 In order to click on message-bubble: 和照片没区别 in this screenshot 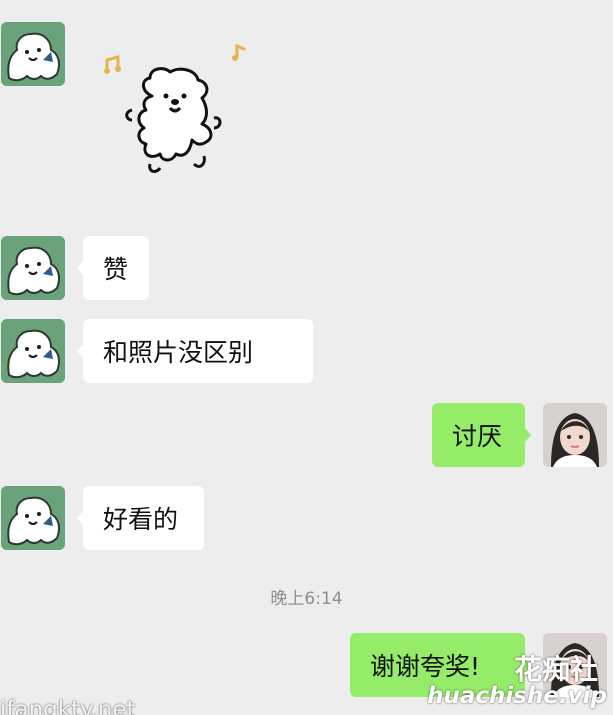, I will do `click(195, 351)`.